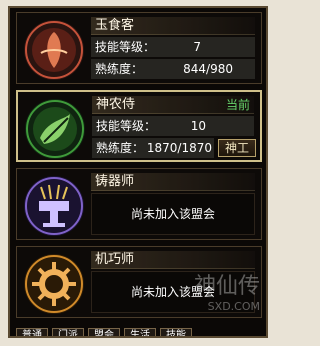  Describe the element at coordinates (173, 26) in the screenshot. I see `profession-title: 玉食客` at that location.